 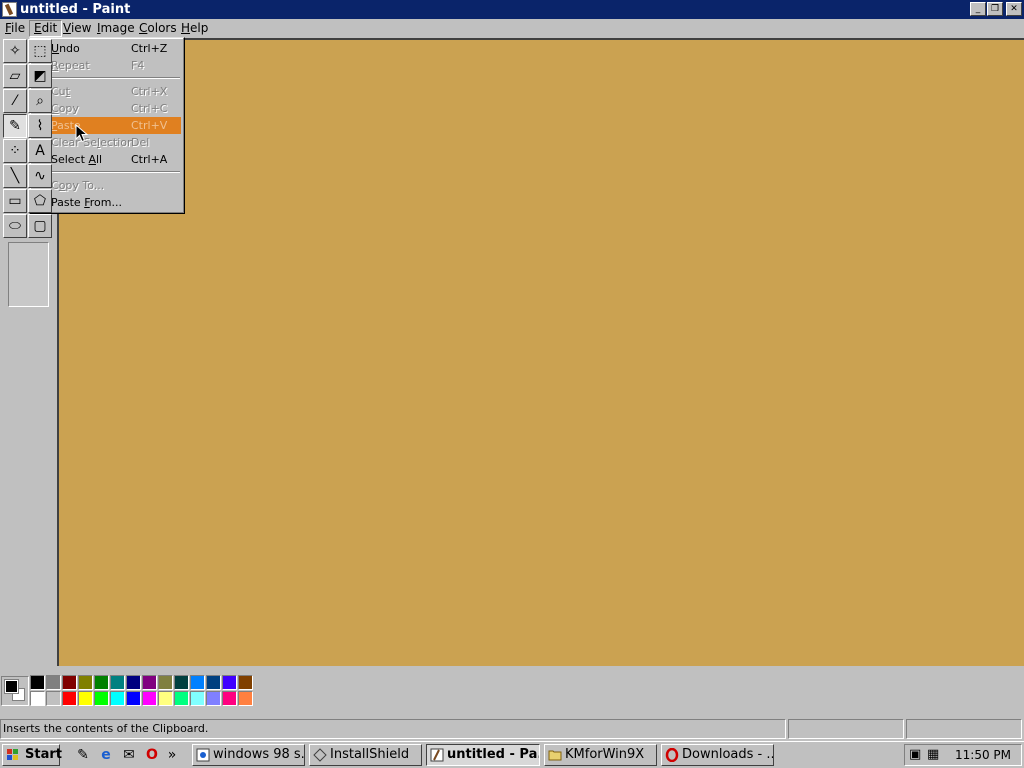 I want to click on status-coordinates-pane, so click(x=846, y=729).